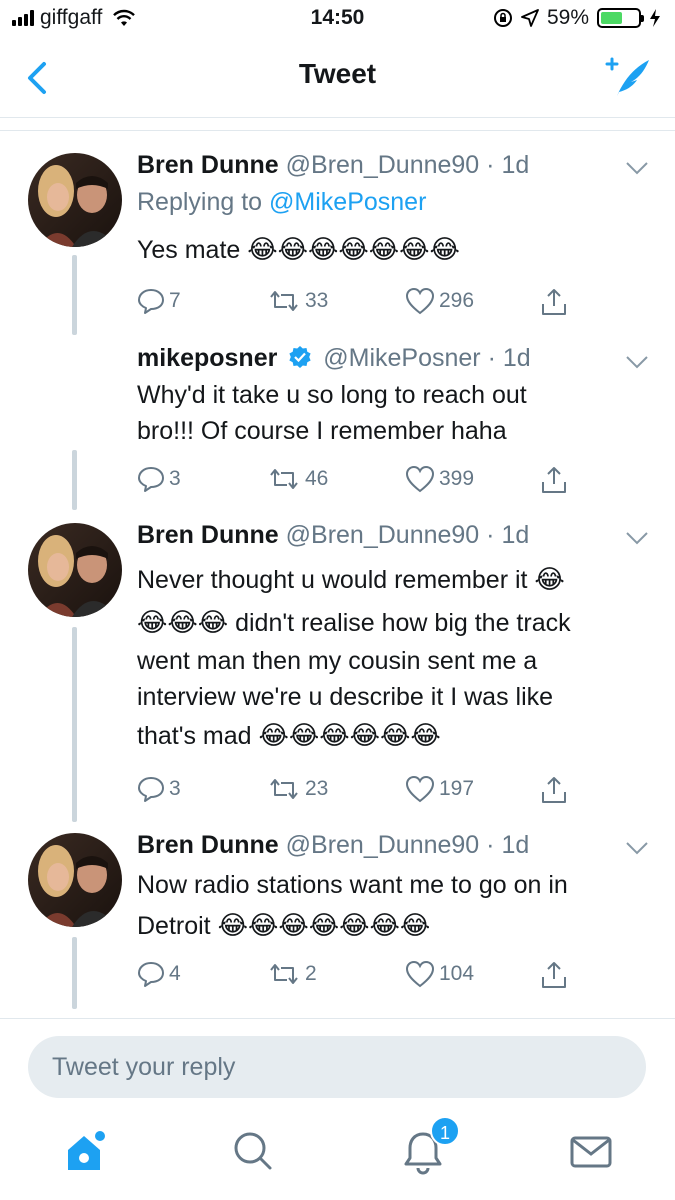 The image size is (675, 1200). Describe the element at coordinates (297, 479) in the screenshot. I see `retweet-button: 46` at that location.